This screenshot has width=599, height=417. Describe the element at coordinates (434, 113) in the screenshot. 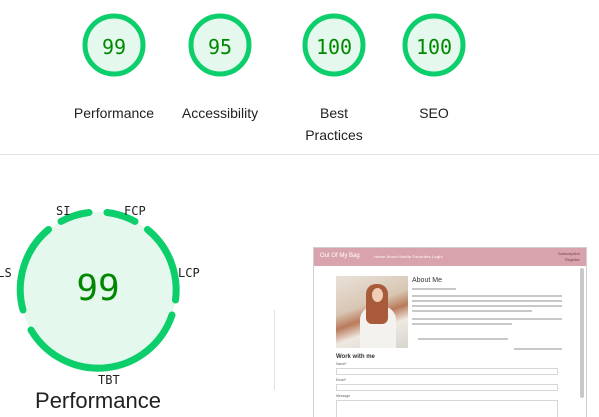

I see `seo-label: SEO` at that location.